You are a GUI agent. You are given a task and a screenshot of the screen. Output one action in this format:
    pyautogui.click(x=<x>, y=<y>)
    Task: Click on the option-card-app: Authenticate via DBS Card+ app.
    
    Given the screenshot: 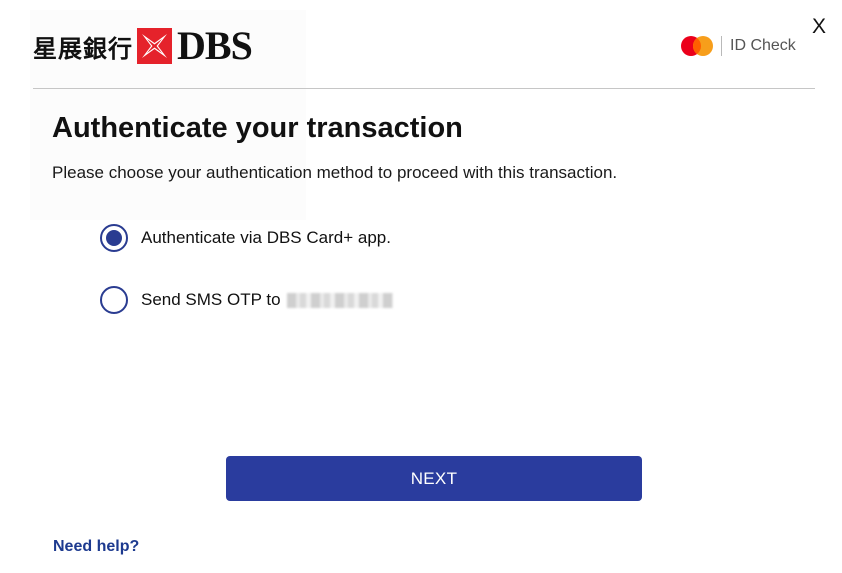 What is the action you would take?
    pyautogui.click(x=245, y=238)
    